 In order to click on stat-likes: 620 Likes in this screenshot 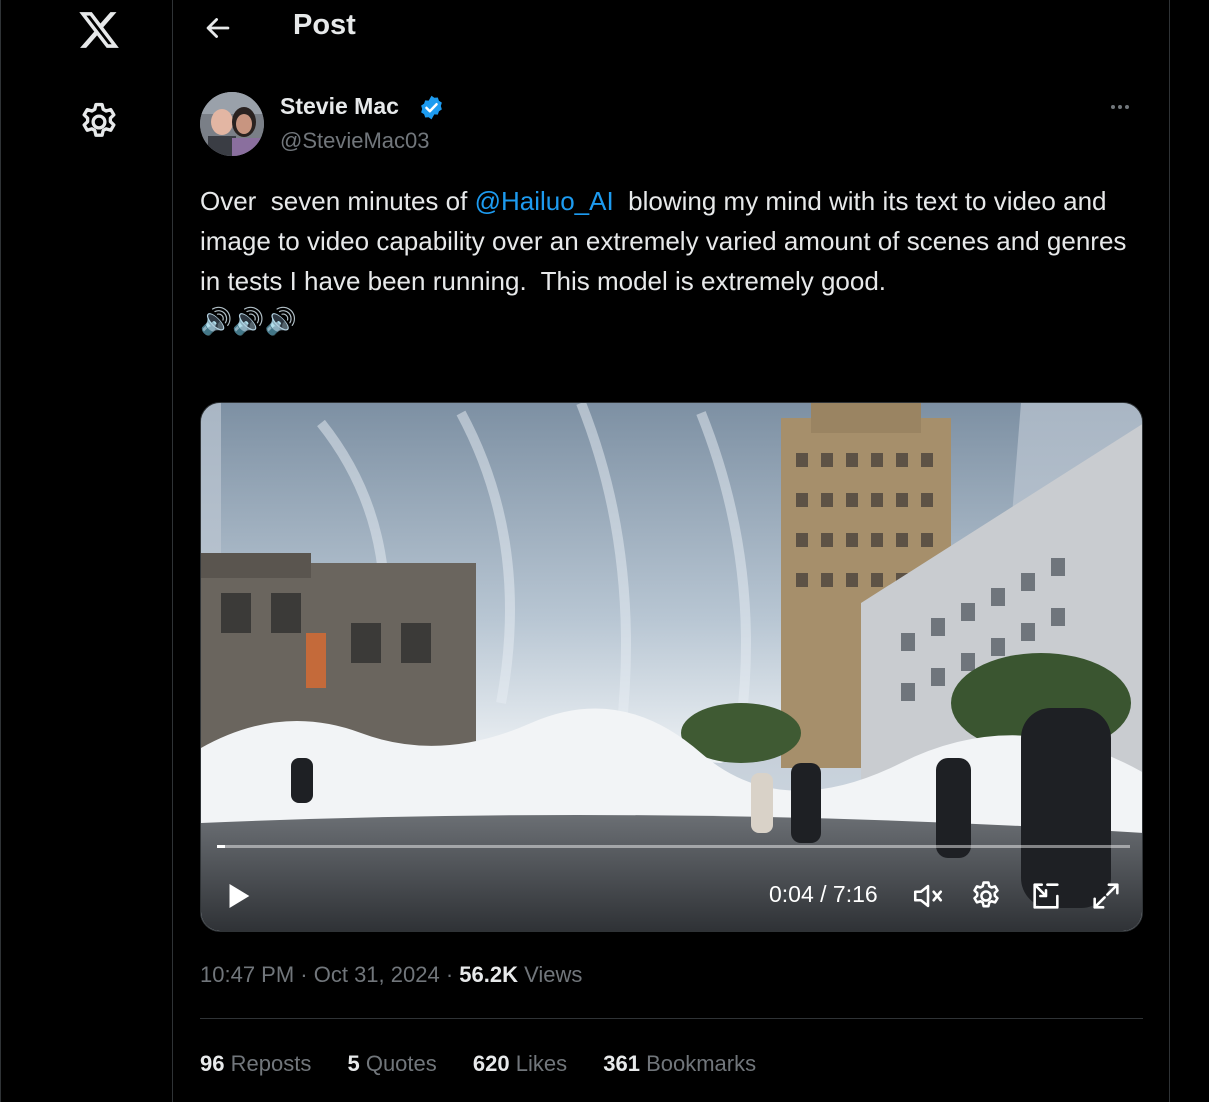, I will do `click(520, 1063)`.